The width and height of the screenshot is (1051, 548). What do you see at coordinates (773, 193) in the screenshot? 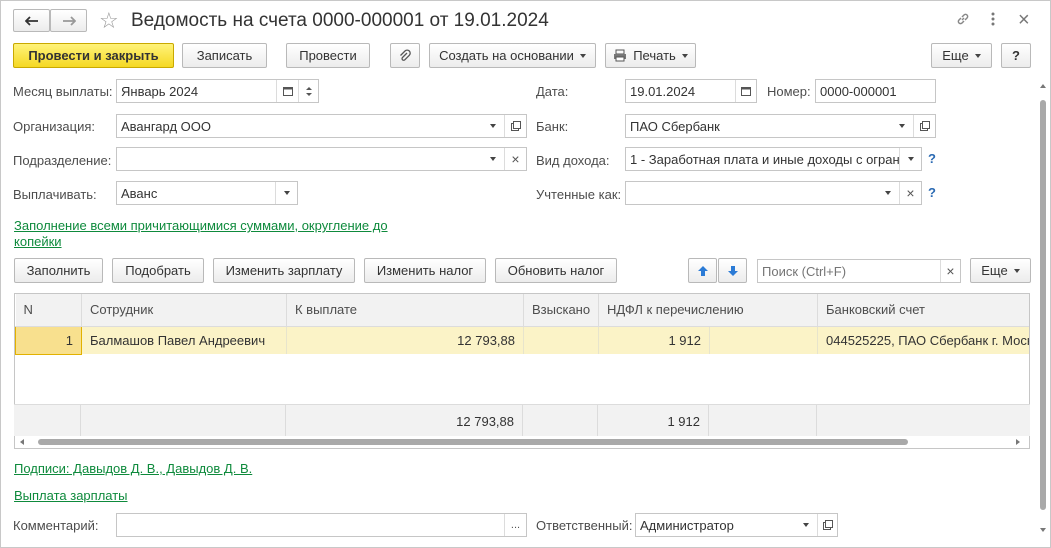
I see `counted-as-field: ×` at bounding box center [773, 193].